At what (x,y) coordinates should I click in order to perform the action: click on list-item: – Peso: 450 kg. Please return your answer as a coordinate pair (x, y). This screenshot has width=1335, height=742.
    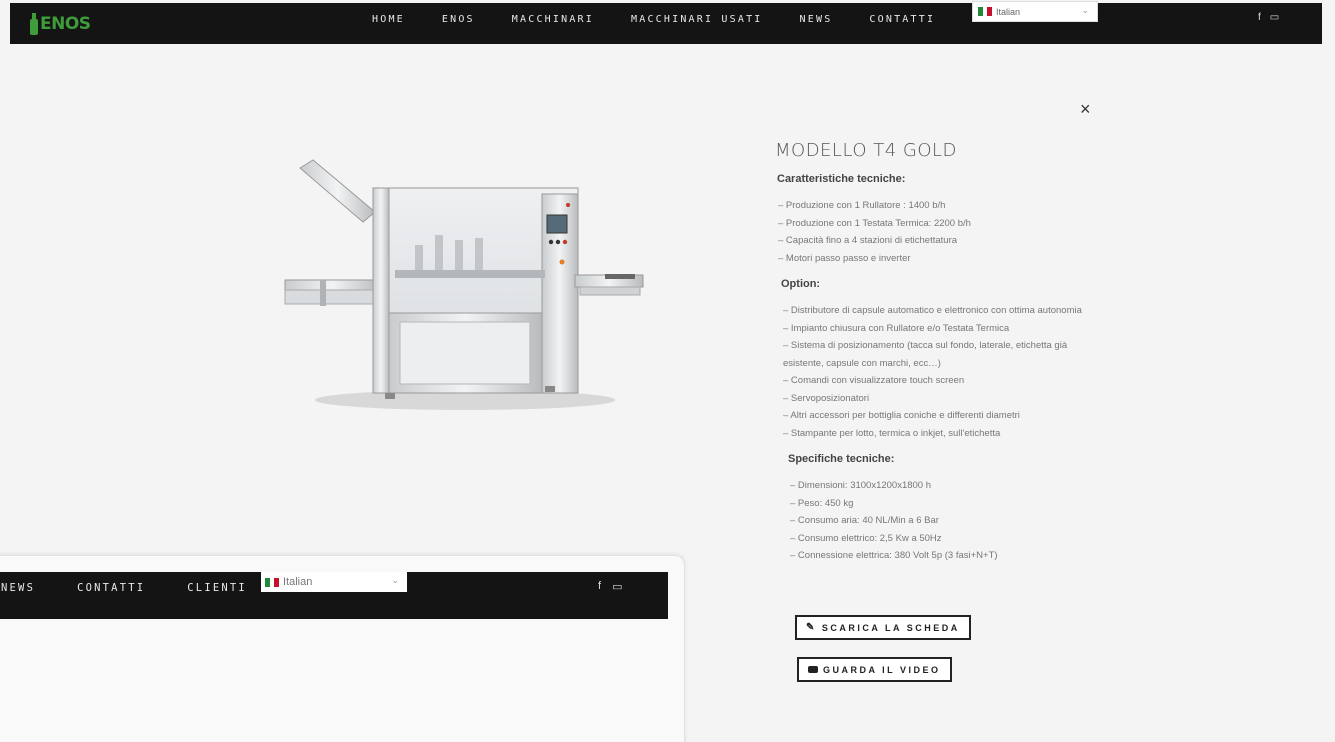
    Looking at the image, I should click on (822, 503).